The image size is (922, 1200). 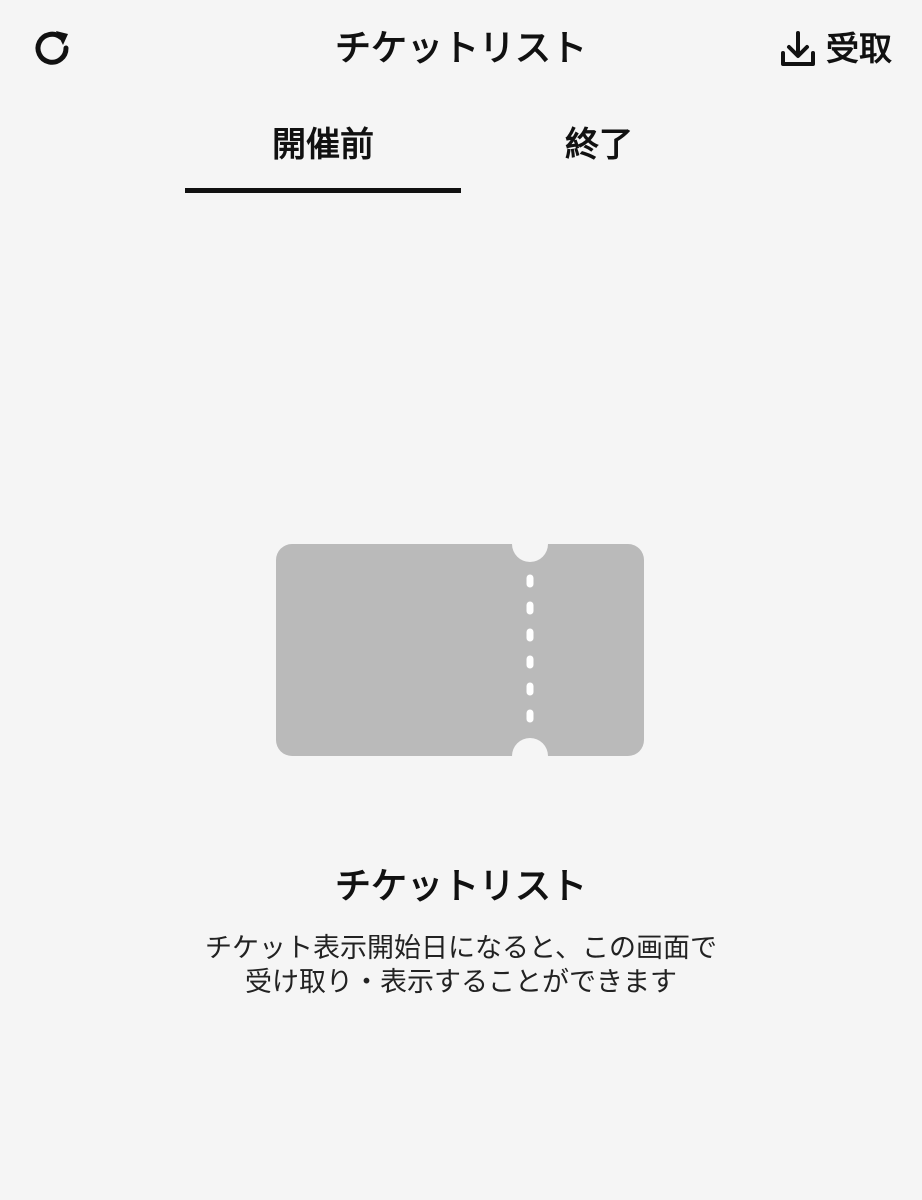 I want to click on empty-state-description-line-2: 受け取り・表示することができます, so click(x=461, y=982).